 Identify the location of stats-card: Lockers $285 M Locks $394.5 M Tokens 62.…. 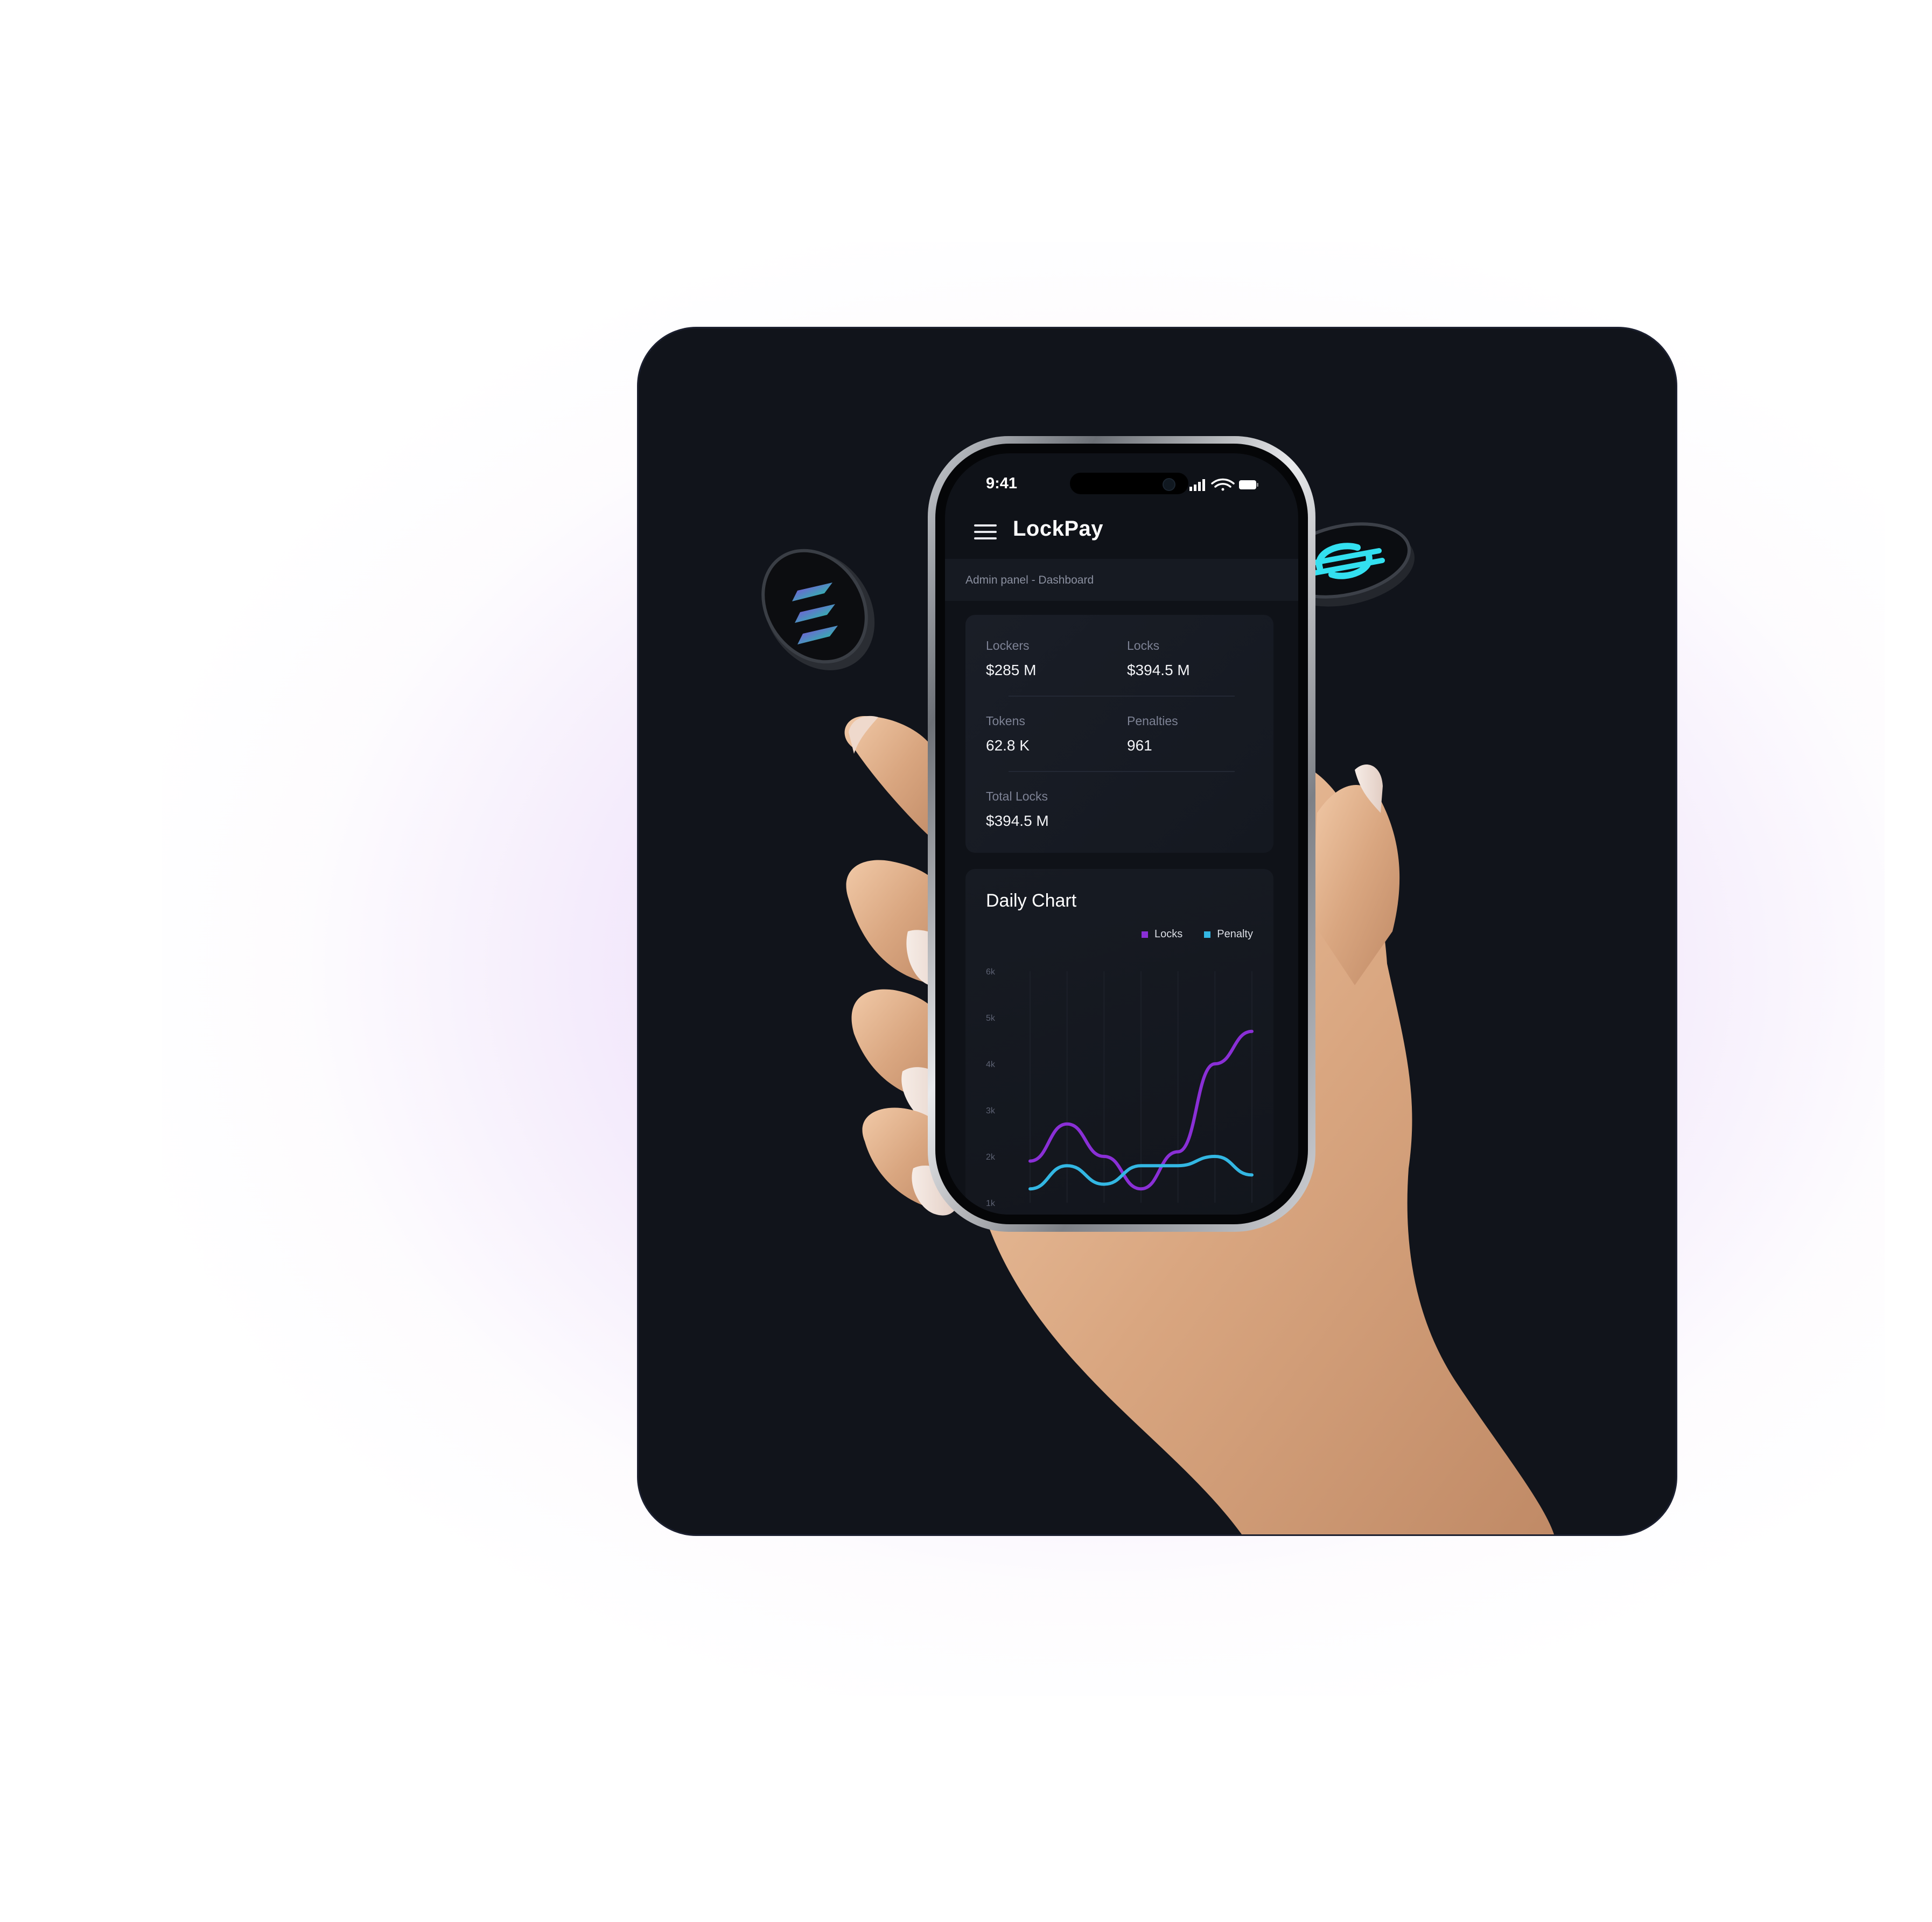
(1119, 734).